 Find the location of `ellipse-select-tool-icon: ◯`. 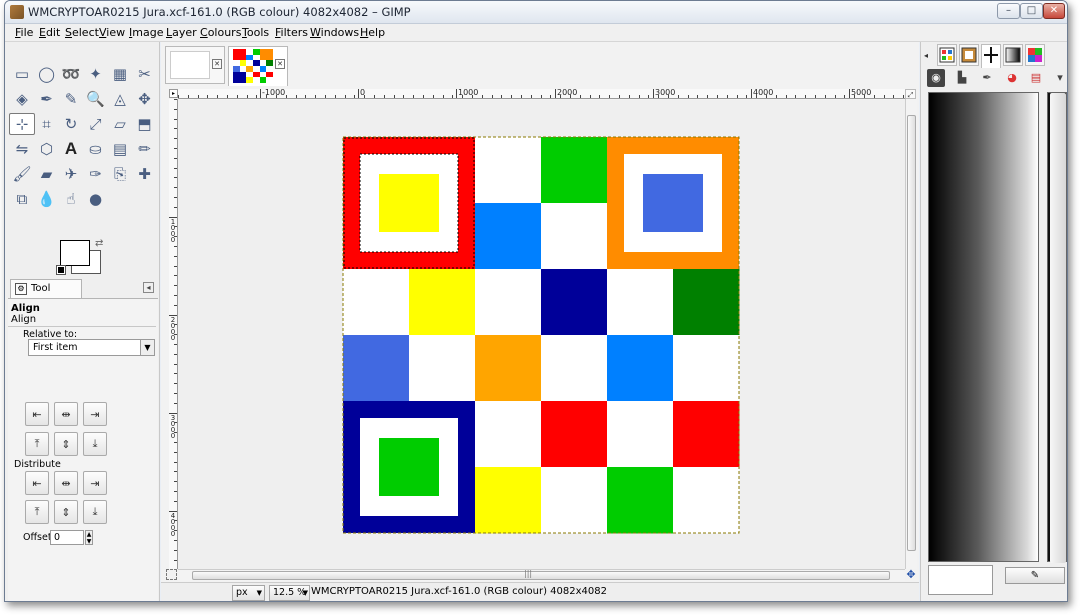

ellipse-select-tool-icon: ◯ is located at coordinates (47, 74).